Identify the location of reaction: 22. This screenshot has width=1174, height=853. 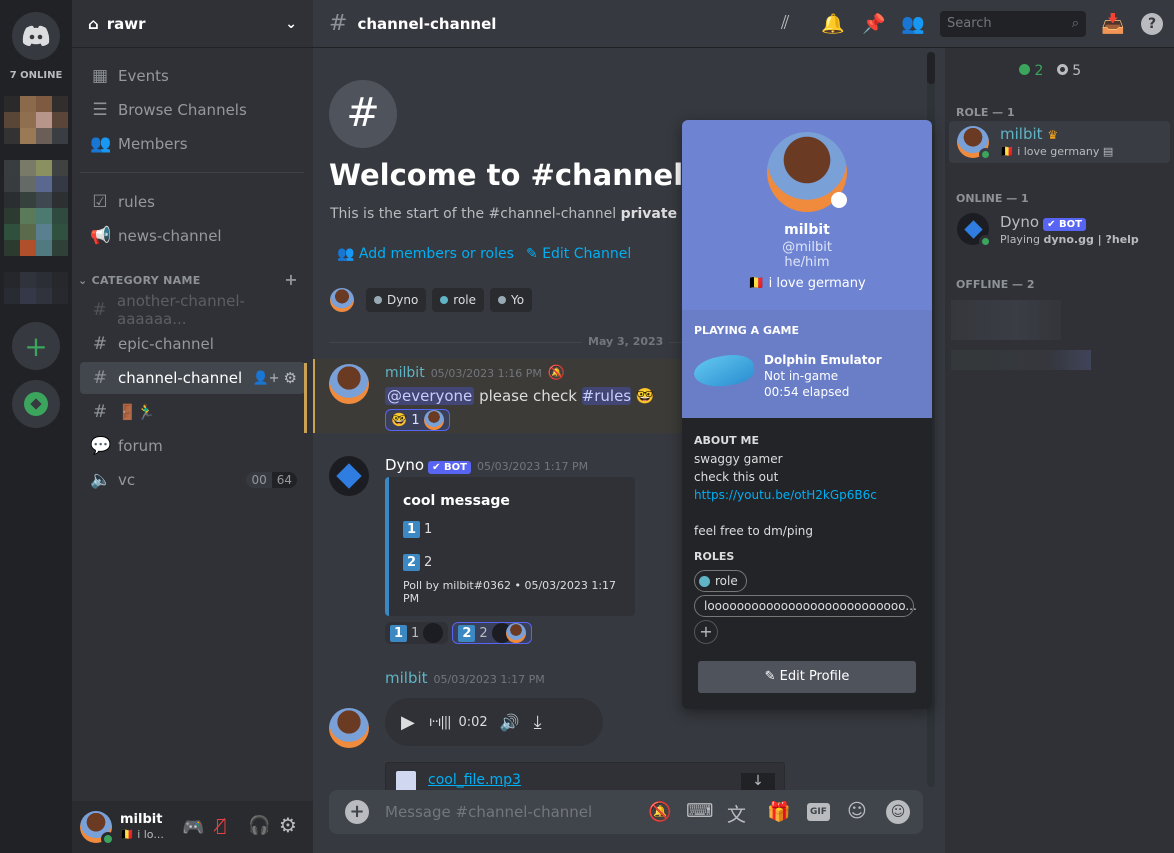
(492, 633).